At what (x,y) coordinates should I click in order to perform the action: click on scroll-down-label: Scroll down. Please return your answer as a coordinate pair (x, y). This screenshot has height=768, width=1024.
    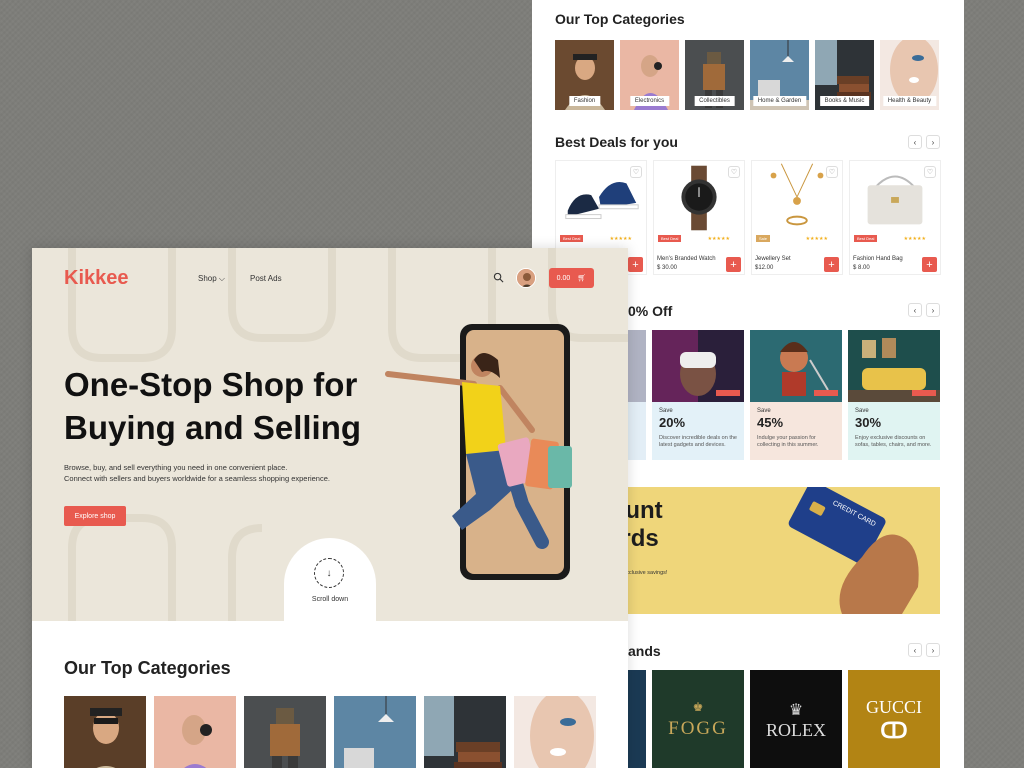
    Looking at the image, I should click on (330, 599).